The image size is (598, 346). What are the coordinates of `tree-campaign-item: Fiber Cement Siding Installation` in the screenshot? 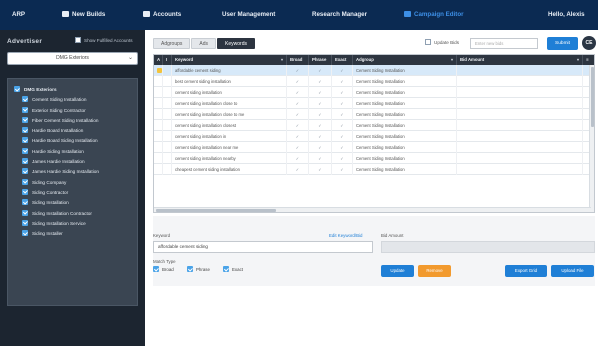 It's located at (72, 121).